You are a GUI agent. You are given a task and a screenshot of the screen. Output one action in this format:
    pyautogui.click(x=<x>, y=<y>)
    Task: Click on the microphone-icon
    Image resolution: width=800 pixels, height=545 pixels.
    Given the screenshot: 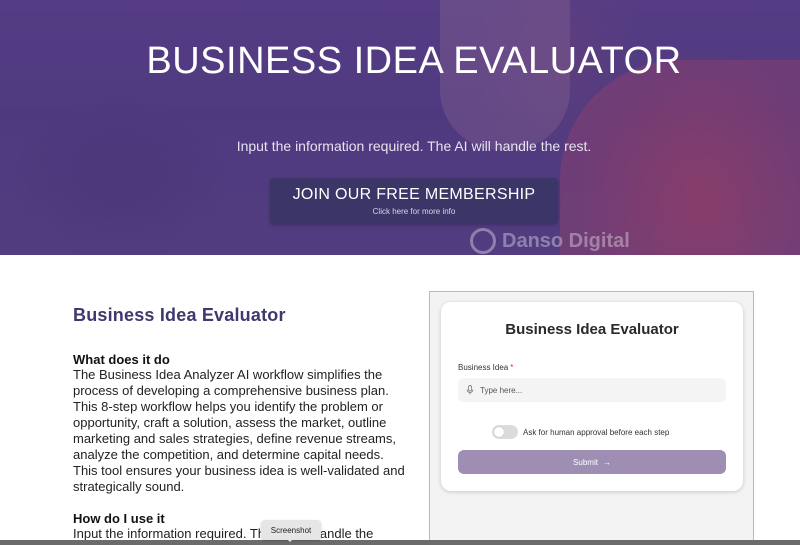 What is the action you would take?
    pyautogui.click(x=470, y=390)
    